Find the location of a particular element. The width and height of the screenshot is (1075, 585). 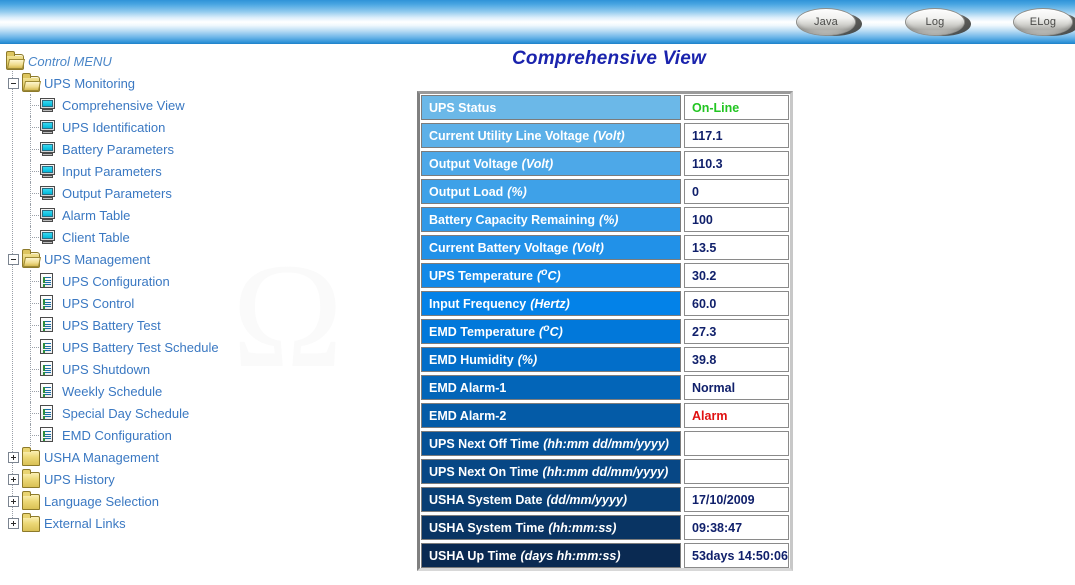

table-row: Output Voltage (Volt) 110.3 is located at coordinates (605, 163).